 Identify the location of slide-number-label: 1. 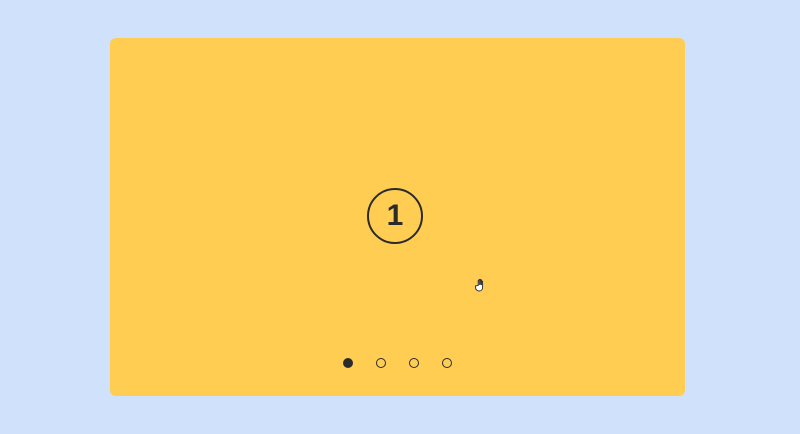
(395, 215).